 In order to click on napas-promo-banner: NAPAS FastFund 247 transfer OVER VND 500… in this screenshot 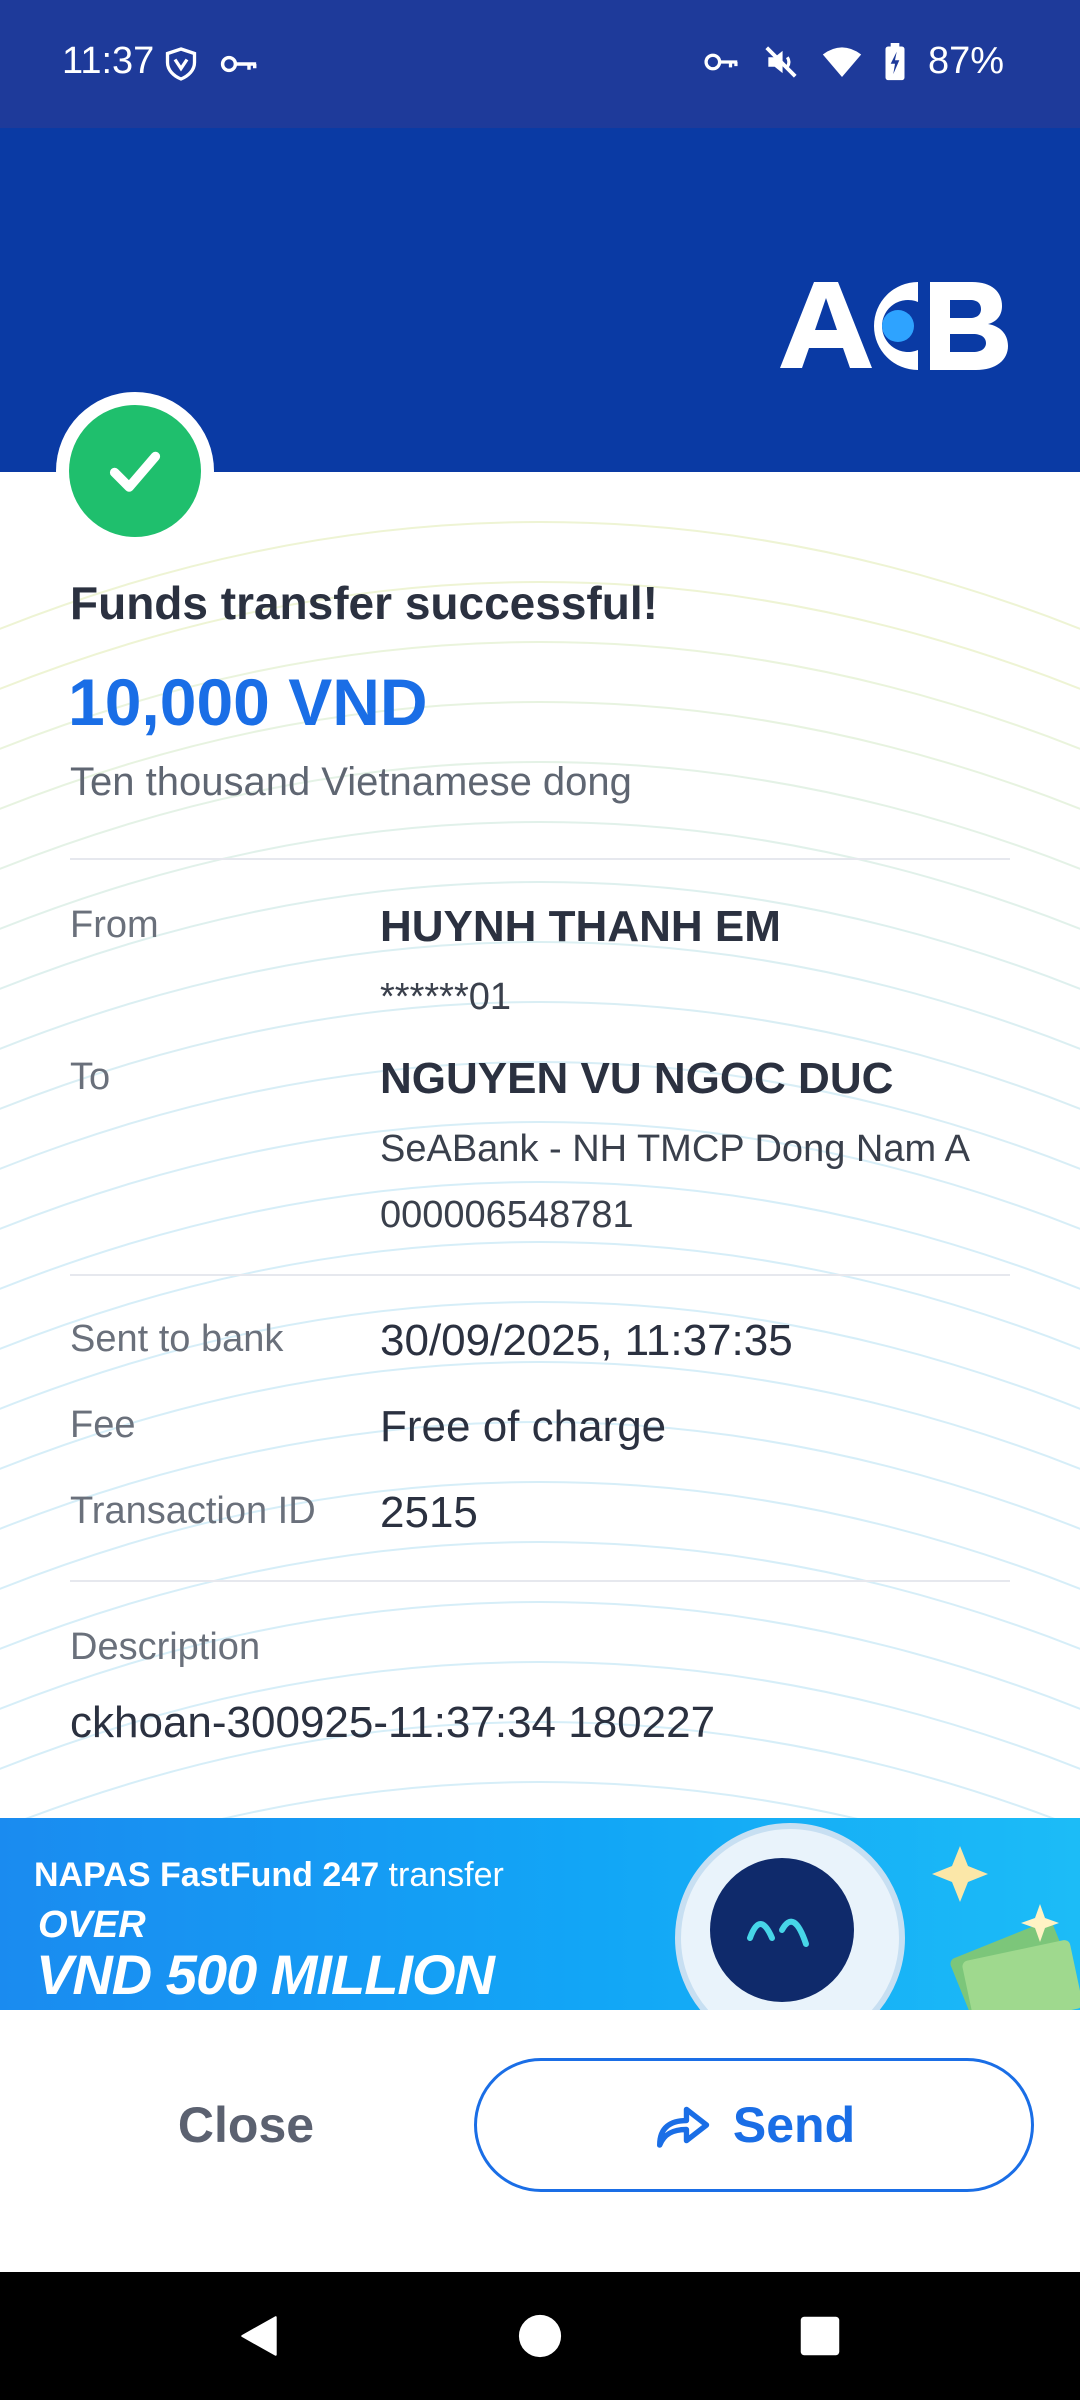, I will do `click(540, 1914)`.